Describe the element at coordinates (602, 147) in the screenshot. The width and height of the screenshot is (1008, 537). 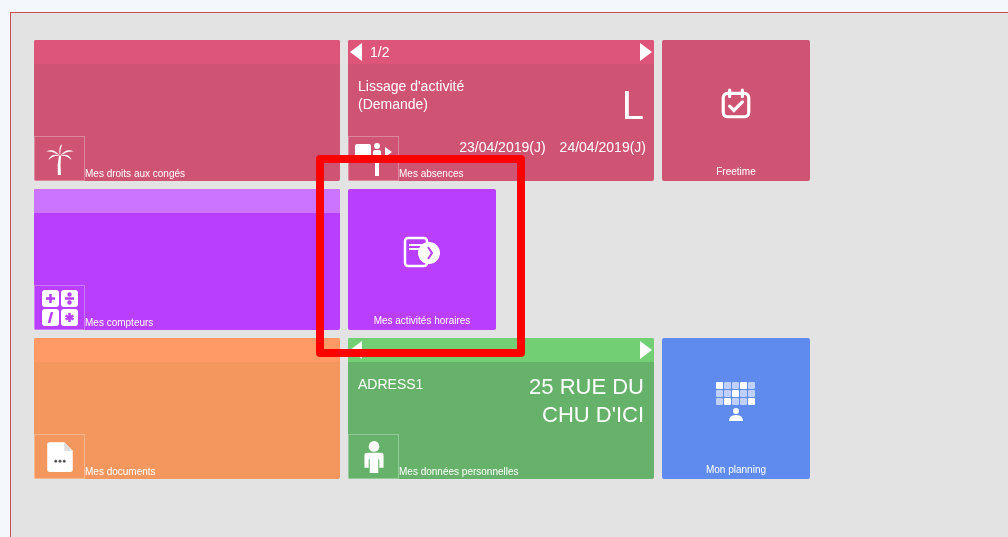
I see `absence-date: 24/04/2019(J)` at that location.